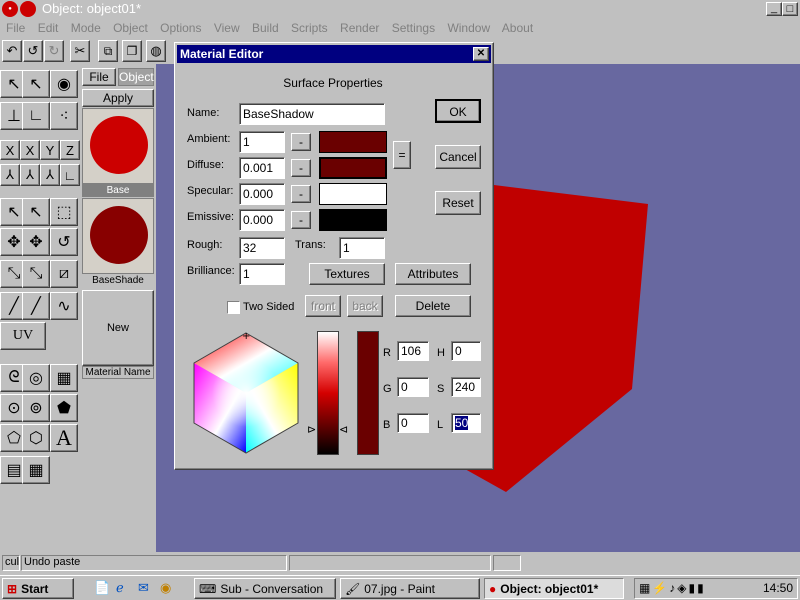 This screenshot has height=600, width=800. Describe the element at coordinates (458, 157) in the screenshot. I see `cancel-button: Cancel` at that location.